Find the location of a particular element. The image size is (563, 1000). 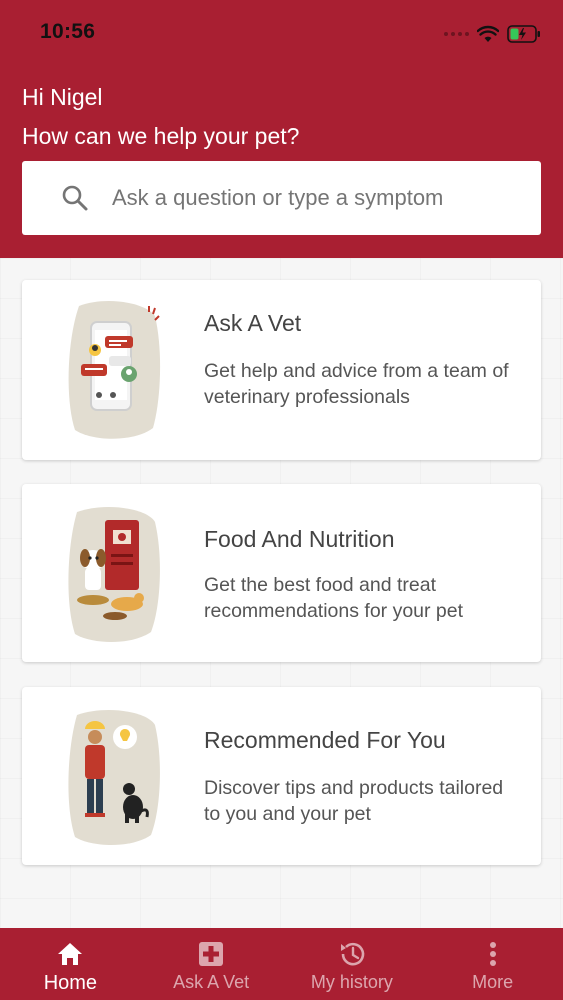

more-vertical-icon is located at coordinates (493, 954).